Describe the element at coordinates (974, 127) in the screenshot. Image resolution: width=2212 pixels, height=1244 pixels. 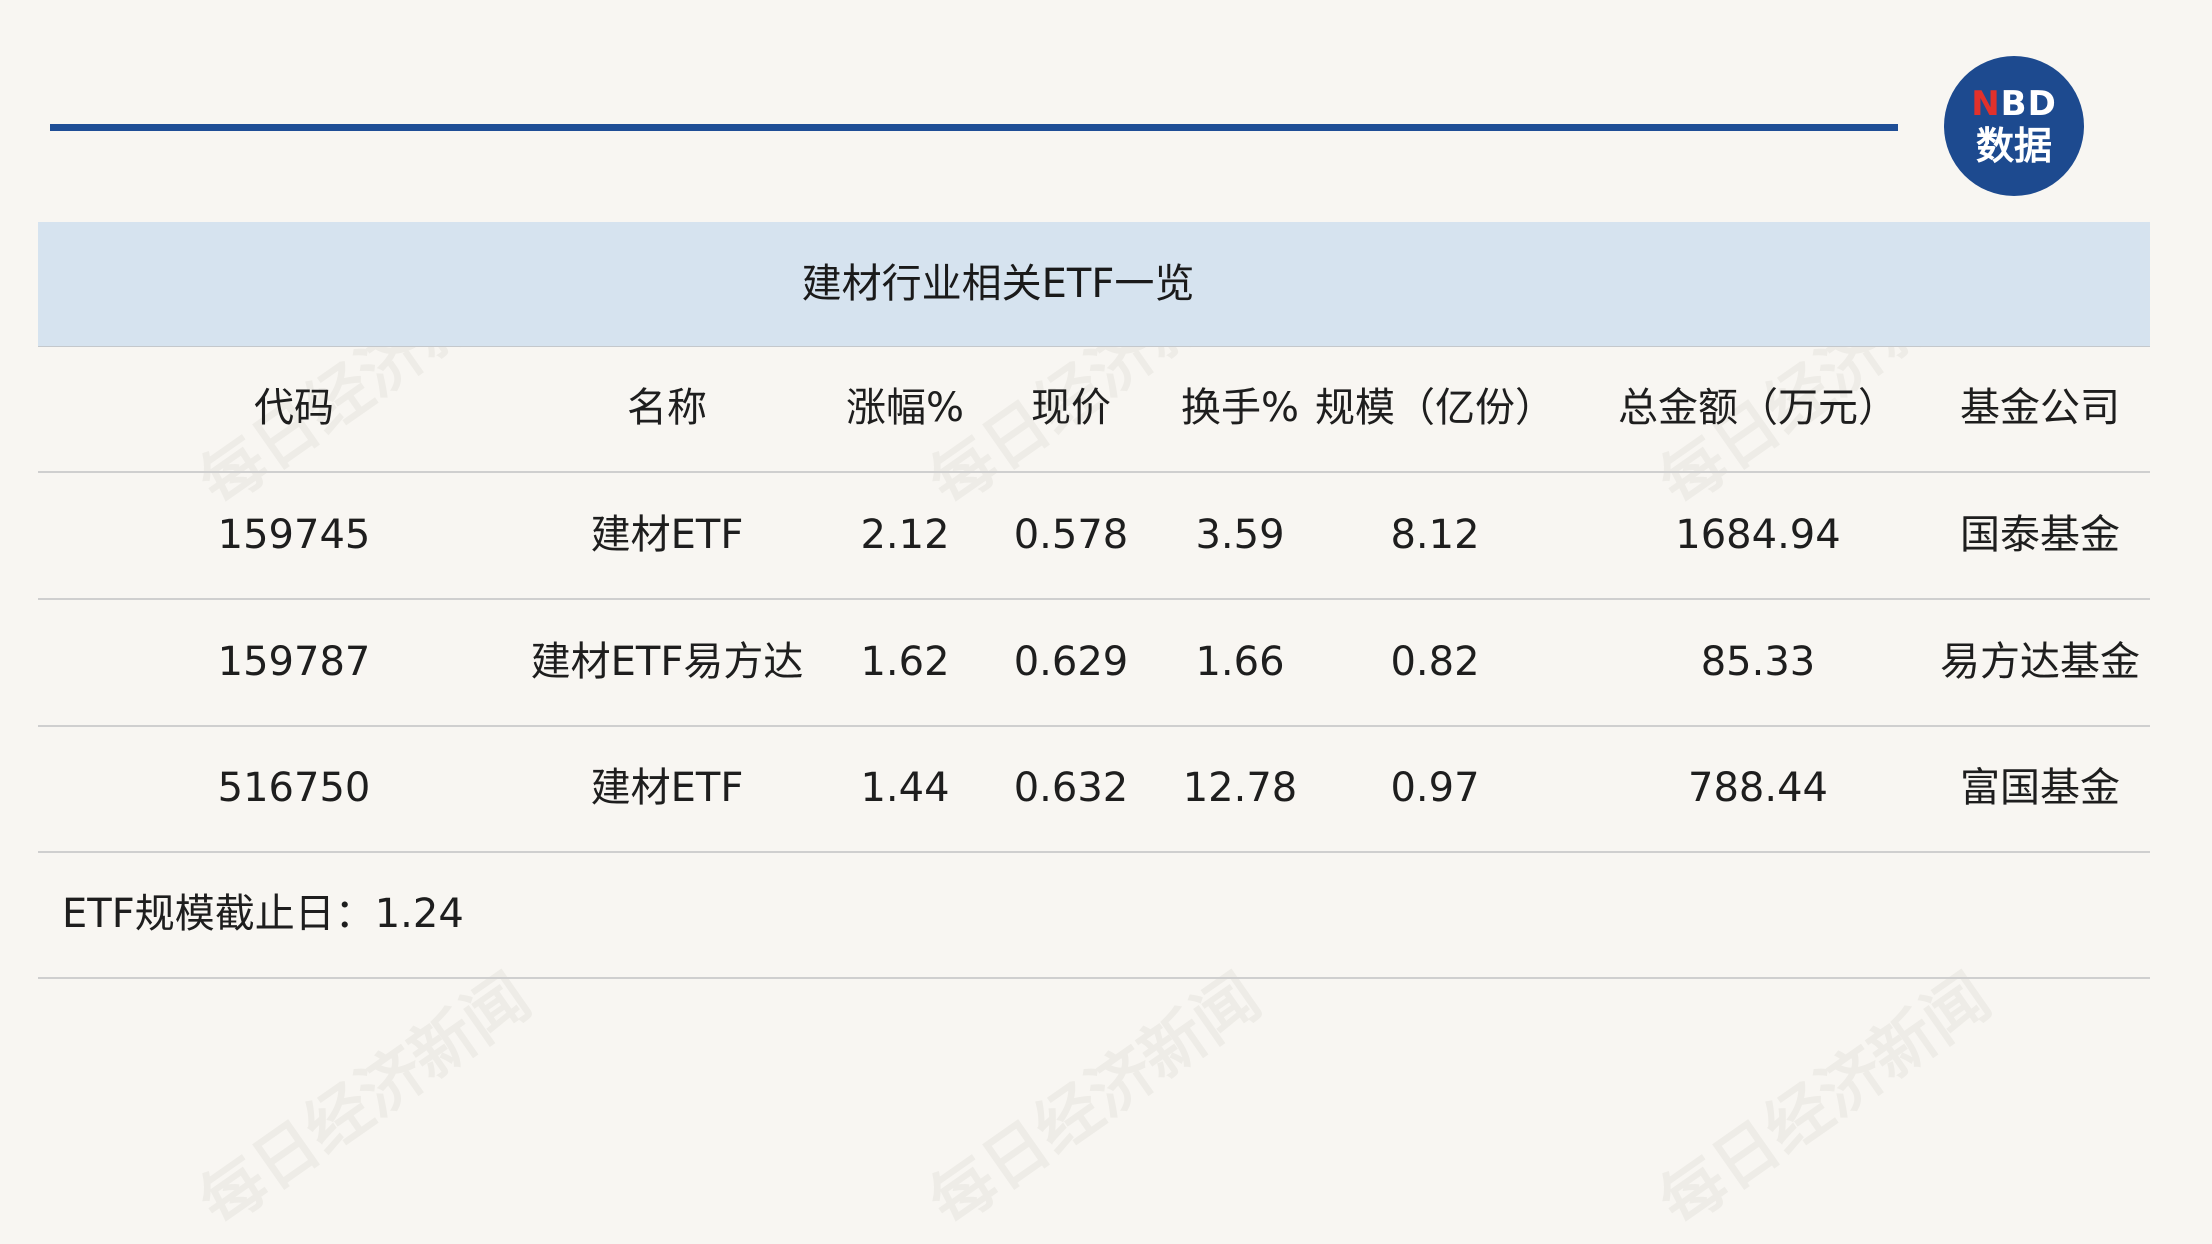
I see `header-divider` at that location.